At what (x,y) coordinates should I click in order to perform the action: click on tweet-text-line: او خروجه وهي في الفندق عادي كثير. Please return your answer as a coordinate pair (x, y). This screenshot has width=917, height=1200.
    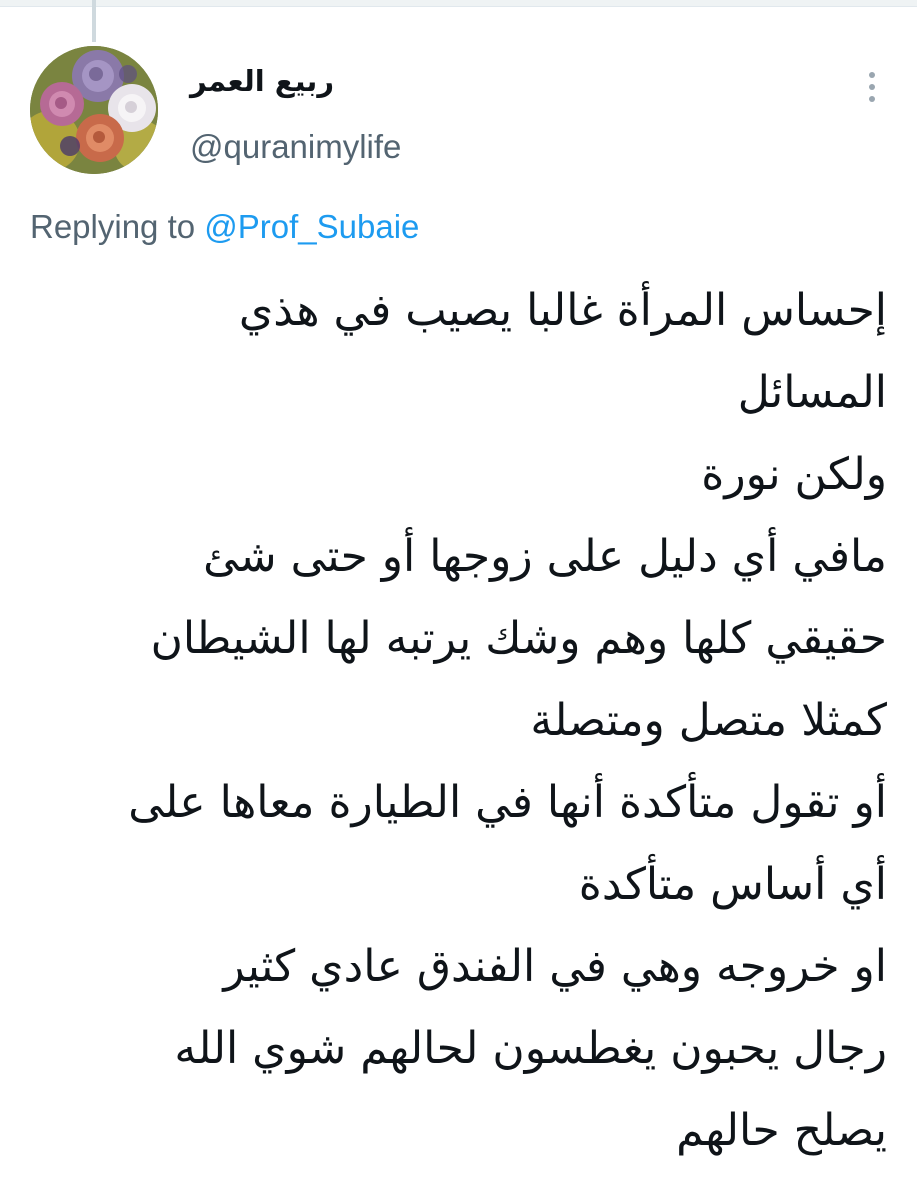
    Looking at the image, I should click on (555, 966).